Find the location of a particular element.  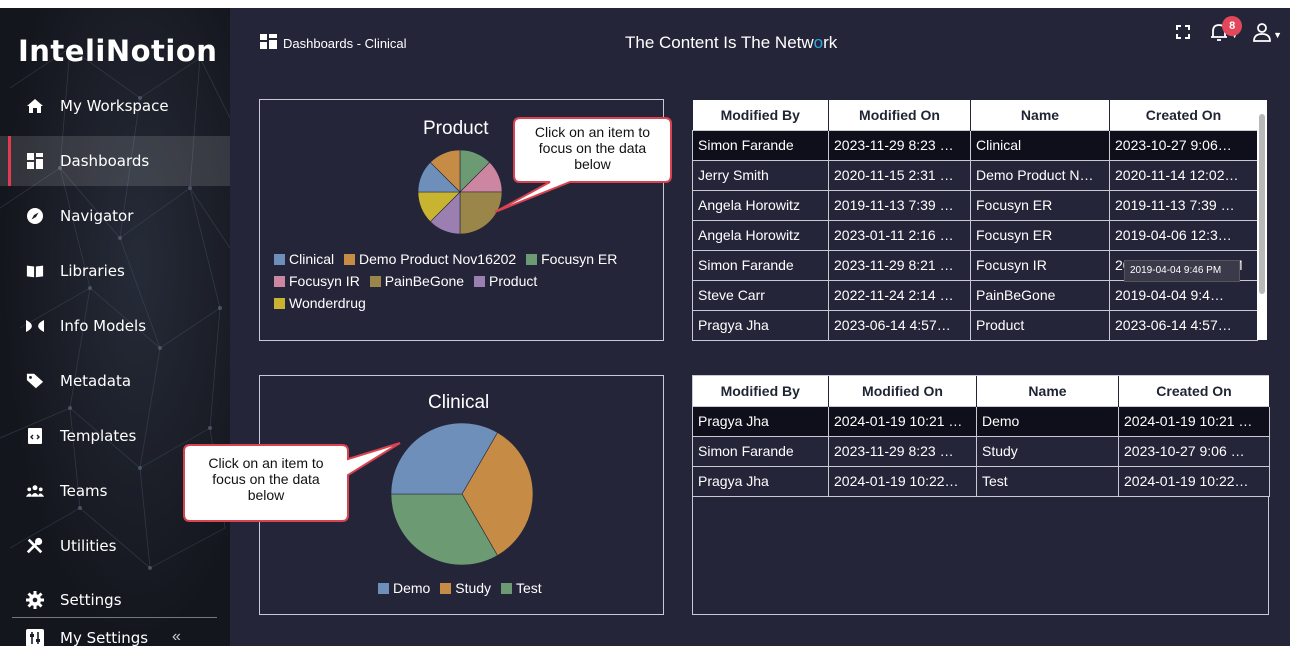

sidebar-item-utilities: Utilities is located at coordinates (115, 546).